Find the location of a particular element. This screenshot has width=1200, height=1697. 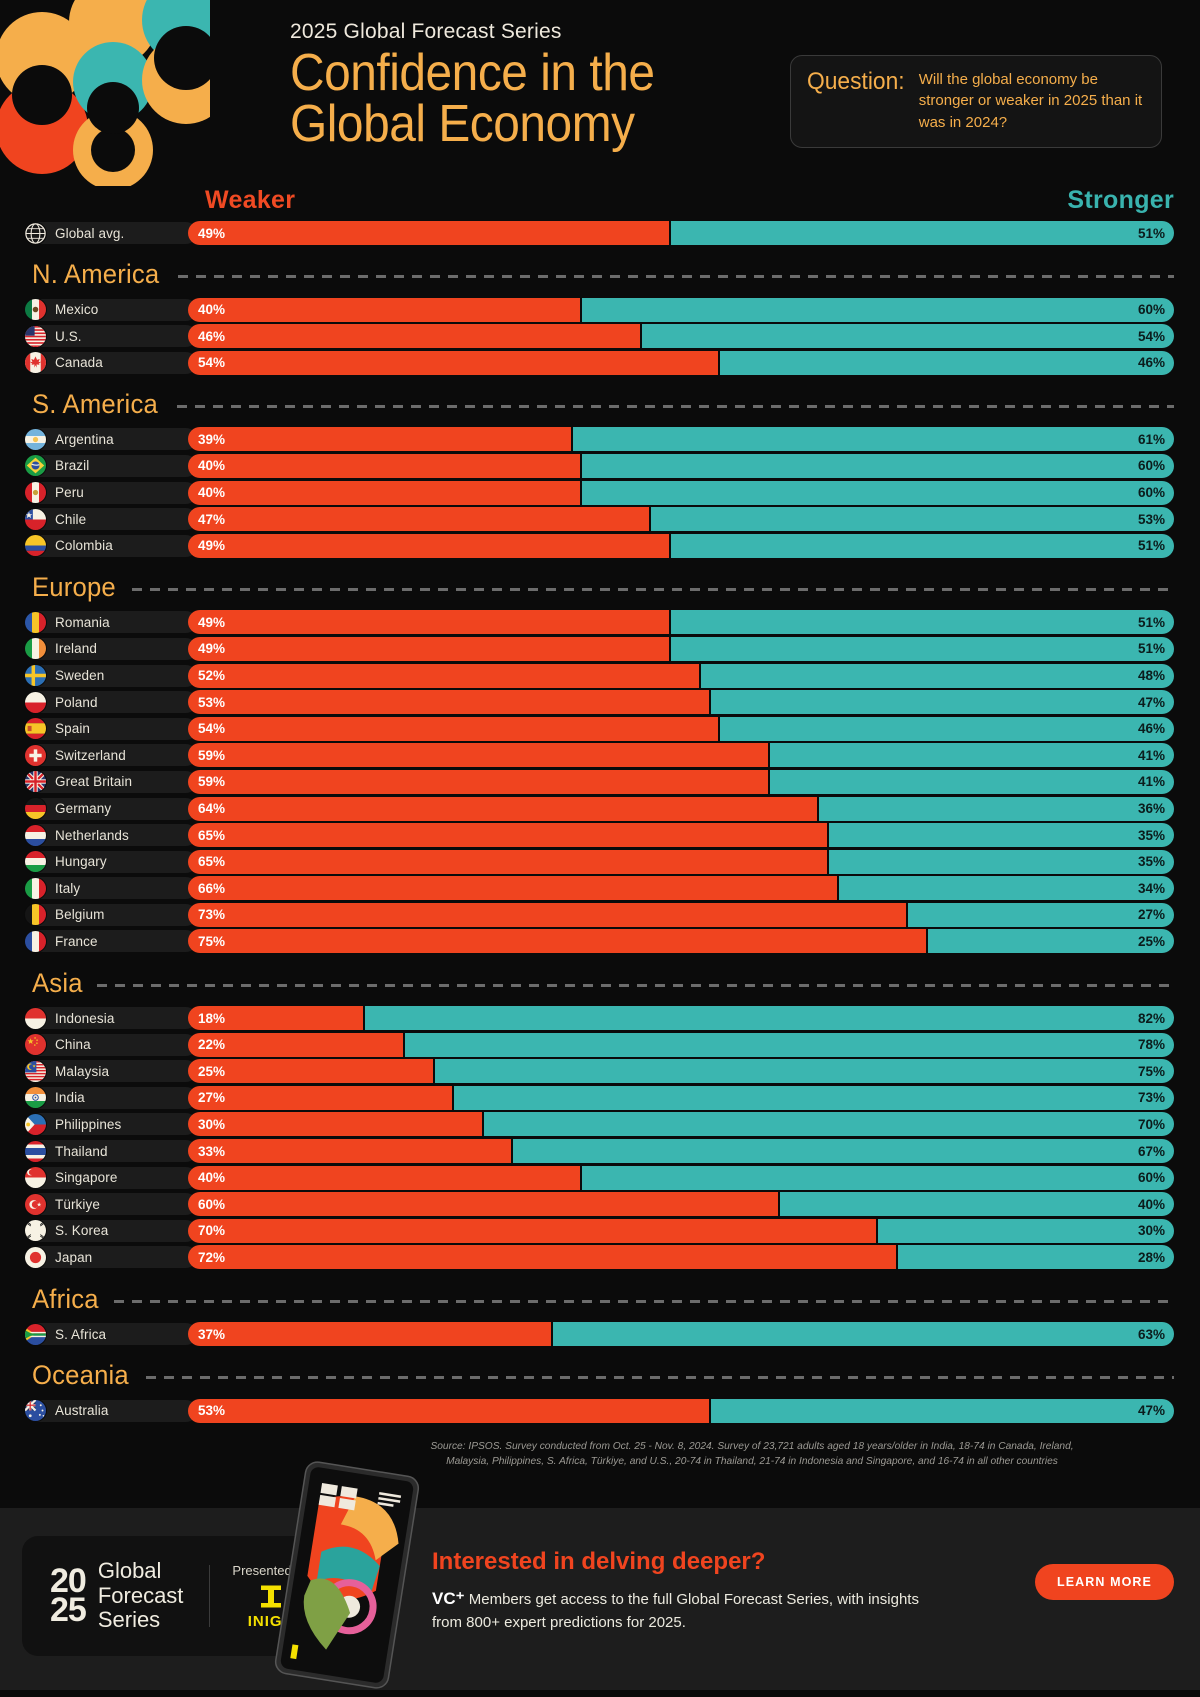

table-row: Sweden 52% 48% is located at coordinates (600, 676).